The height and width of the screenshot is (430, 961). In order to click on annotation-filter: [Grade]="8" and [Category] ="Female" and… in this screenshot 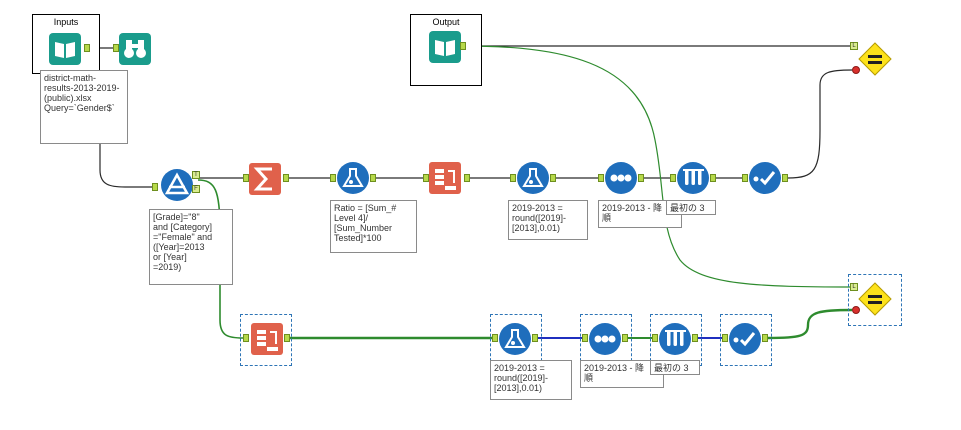, I will do `click(191, 247)`.